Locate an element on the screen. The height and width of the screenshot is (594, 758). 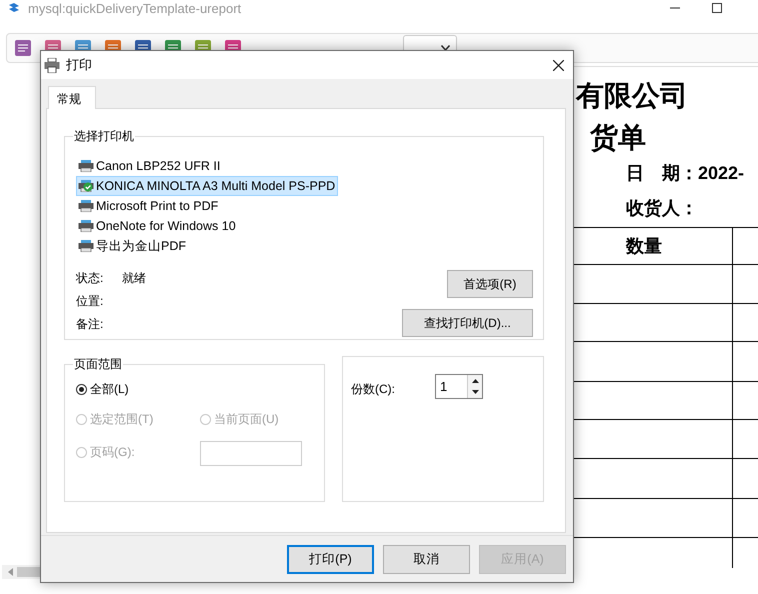
comment-label: 备注: is located at coordinates (90, 324).